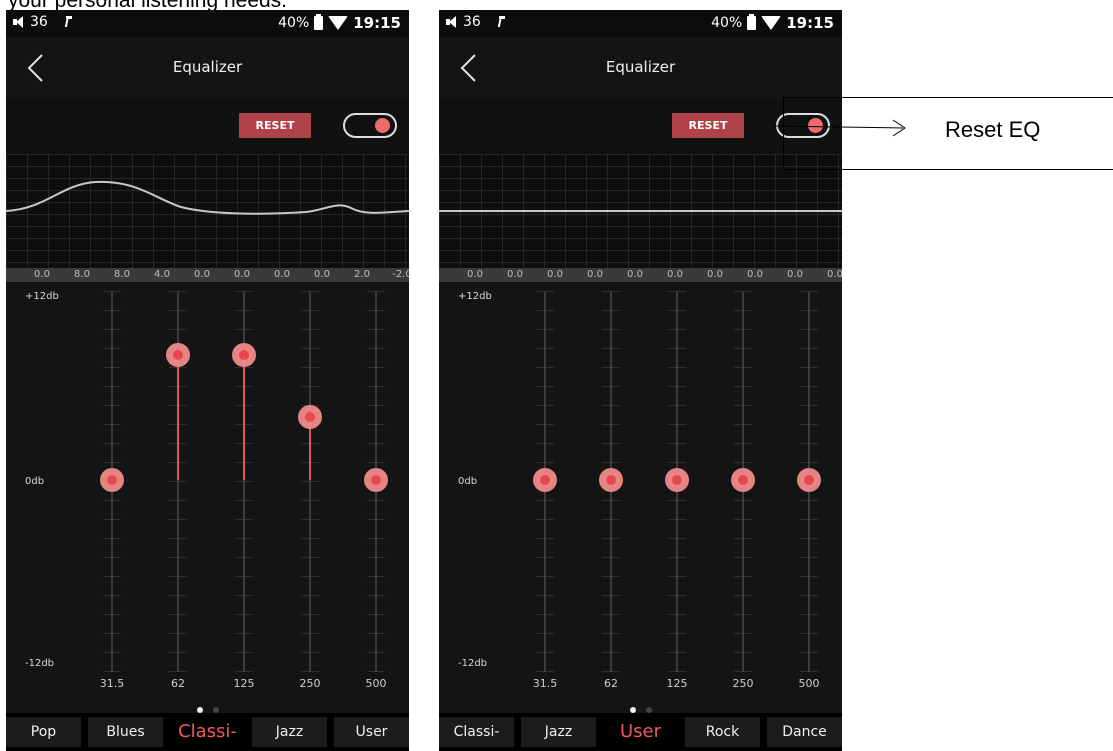 The height and width of the screenshot is (751, 1113). Describe the element at coordinates (839, 128) in the screenshot. I see `annotation-arrow-icon` at that location.